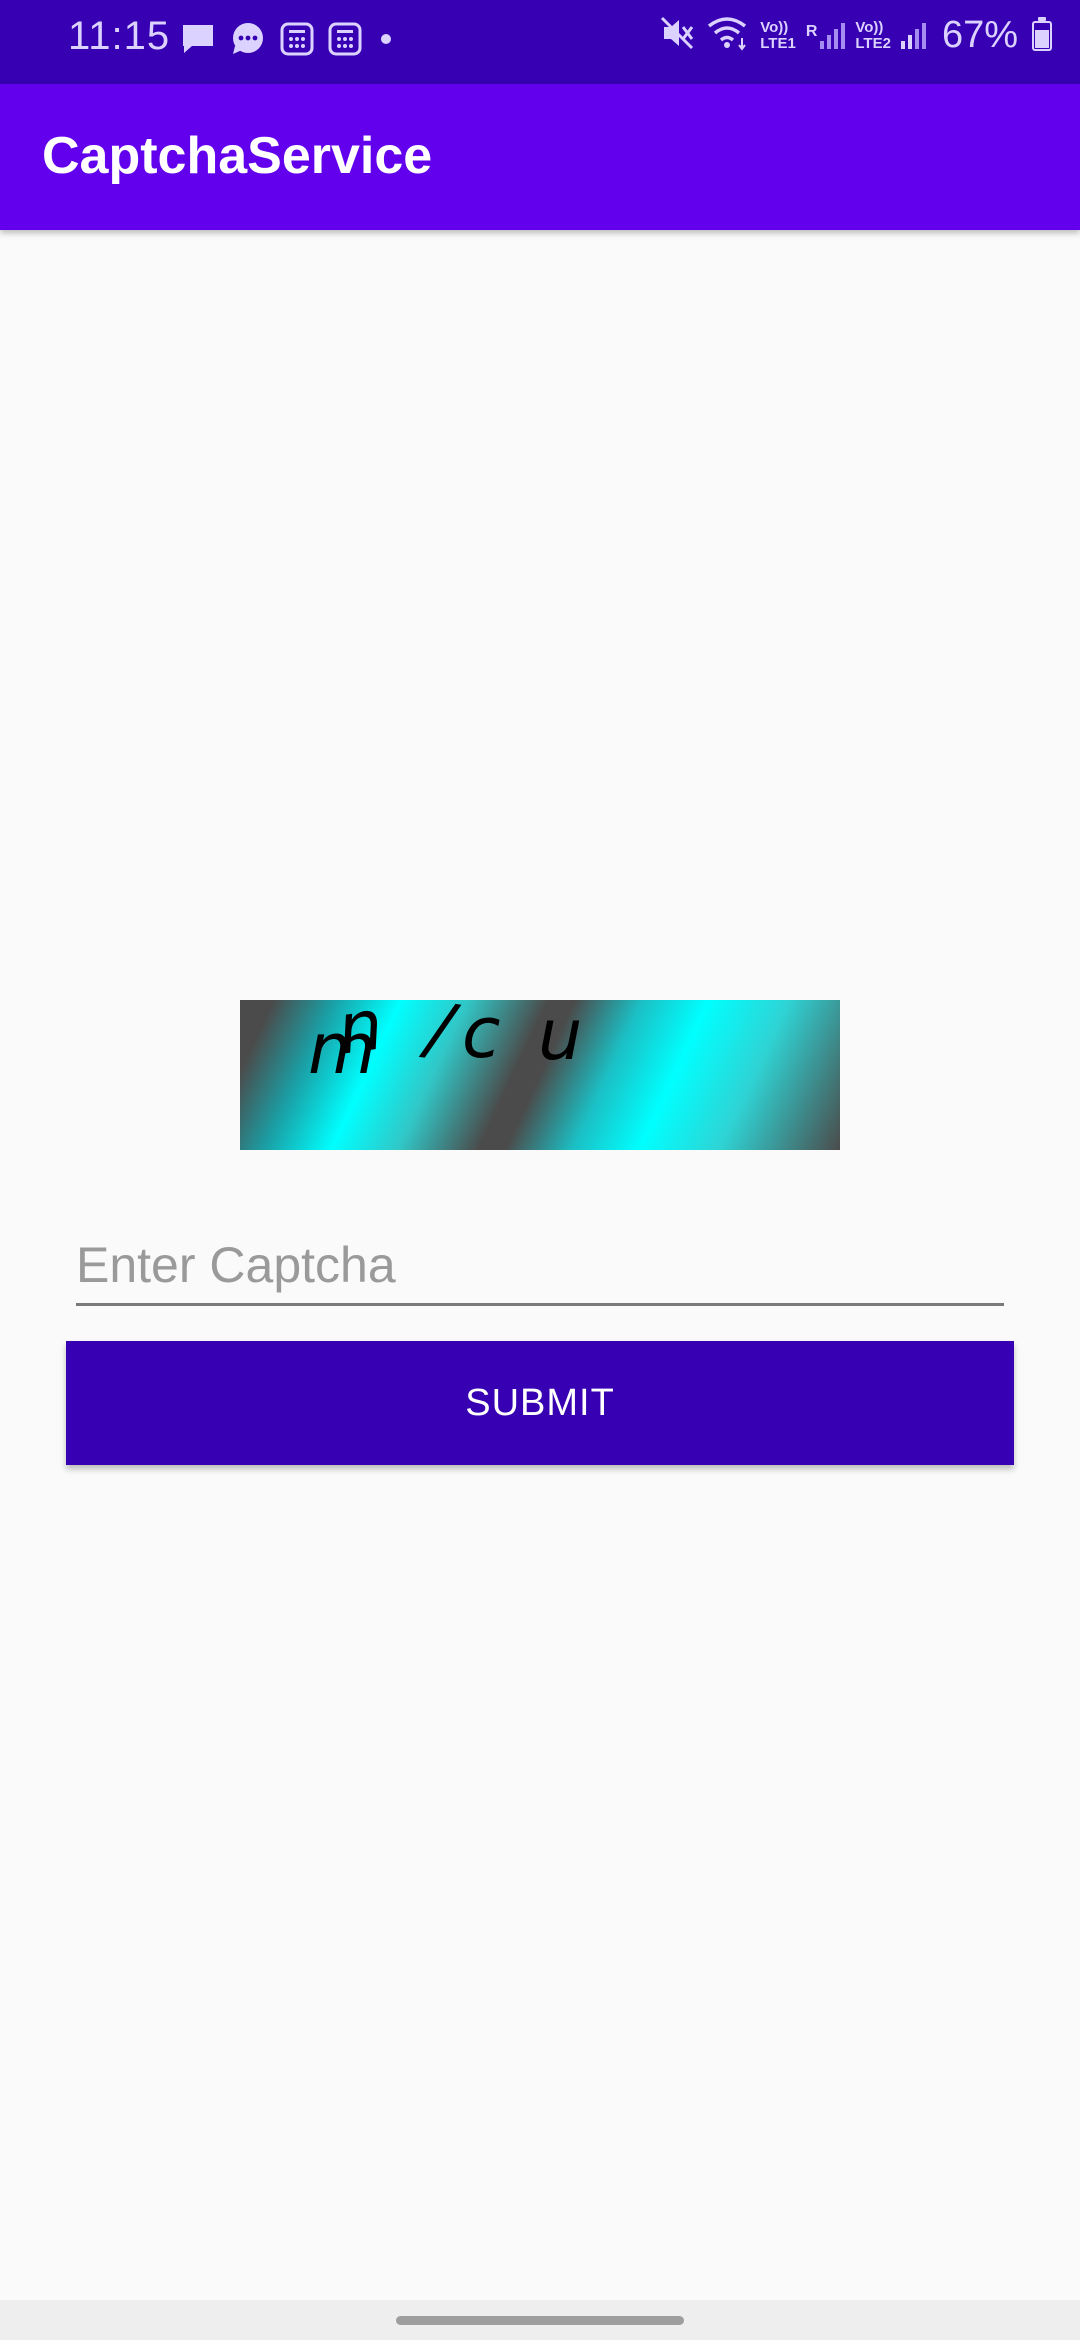 This screenshot has height=2340, width=1080. I want to click on status-bar: 11:15 Vo)) LTE1 R Vo)) LTE2 67%, so click(540, 42).